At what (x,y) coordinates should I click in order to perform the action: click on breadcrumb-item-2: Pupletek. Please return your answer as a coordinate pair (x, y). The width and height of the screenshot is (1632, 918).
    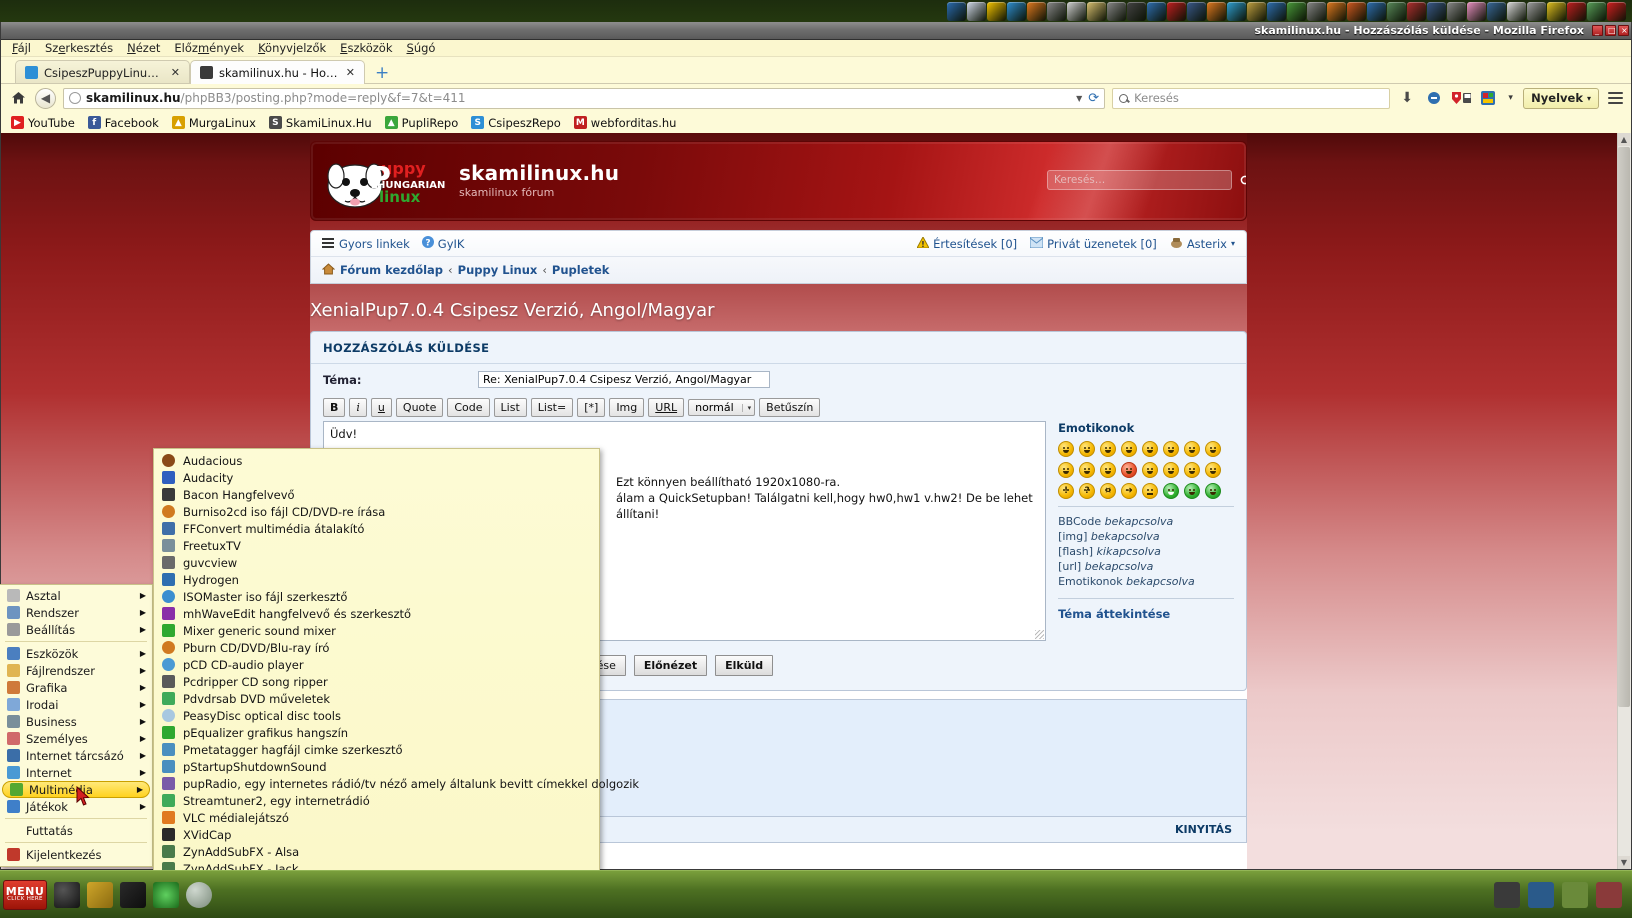
    Looking at the image, I should click on (581, 270).